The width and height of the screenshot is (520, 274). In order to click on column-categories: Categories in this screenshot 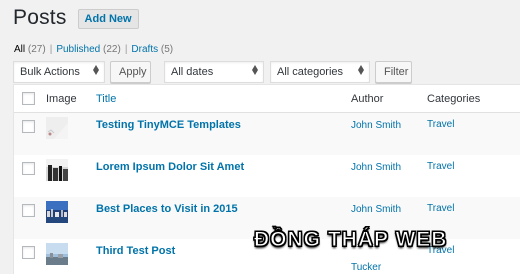, I will do `click(454, 99)`.